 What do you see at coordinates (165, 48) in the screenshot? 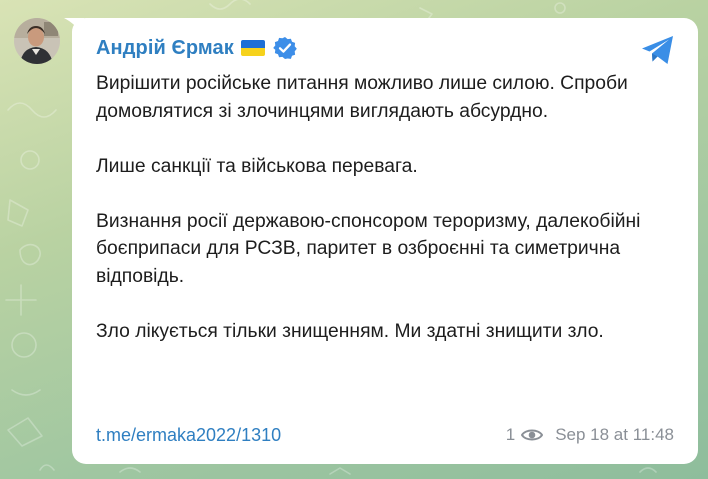
I see `author-name: Андрій Єрмак` at bounding box center [165, 48].